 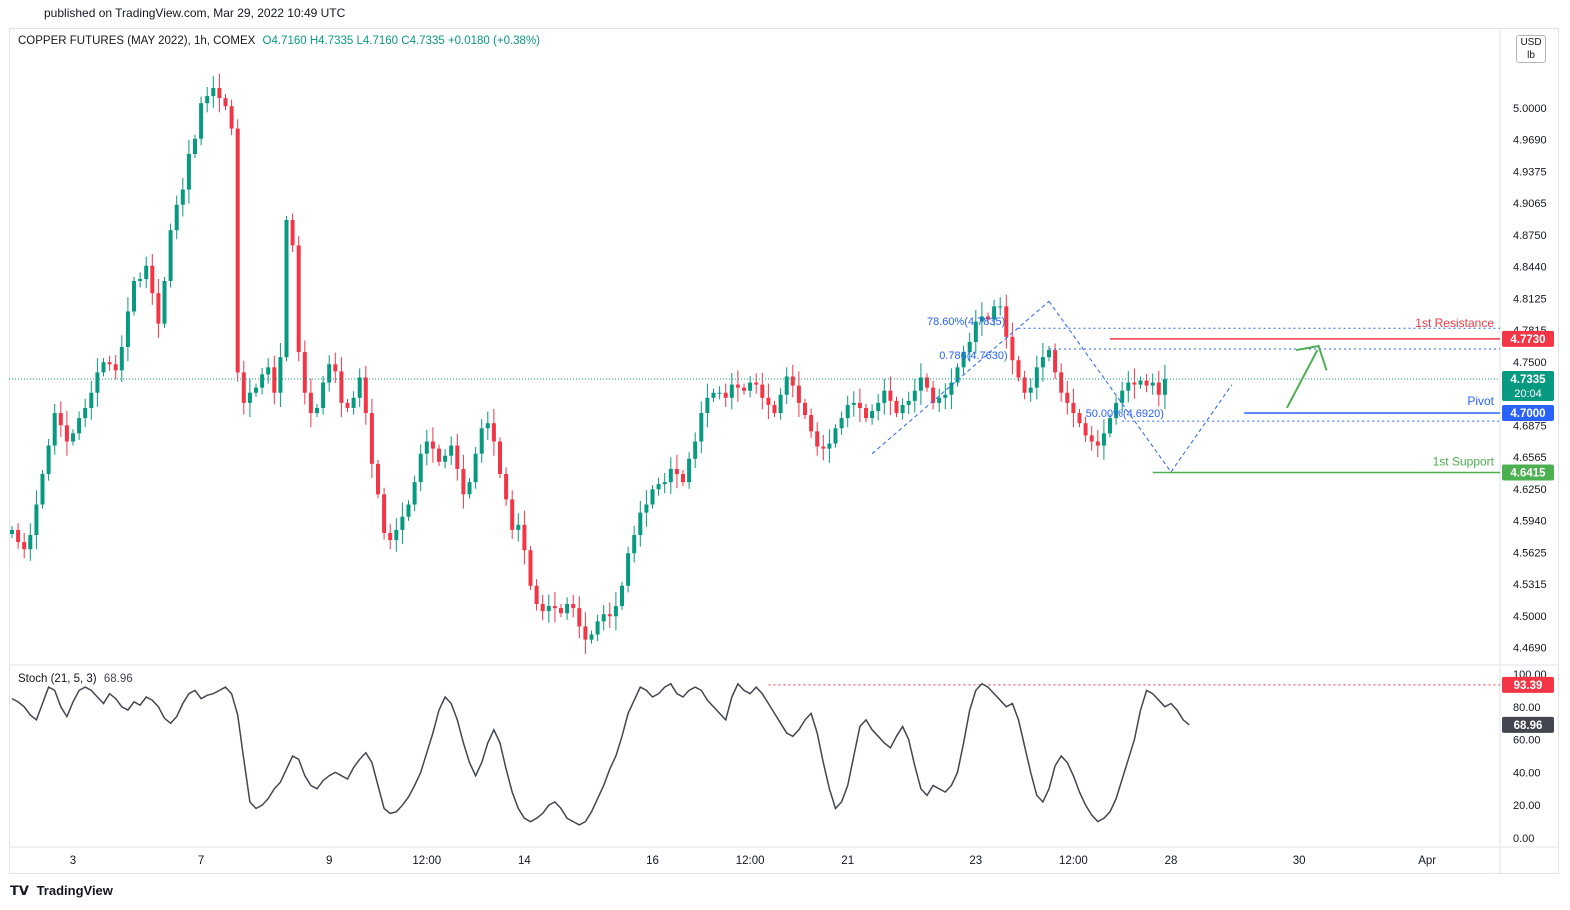 What do you see at coordinates (652, 861) in the screenshot?
I see `time-tick-label: 16` at bounding box center [652, 861].